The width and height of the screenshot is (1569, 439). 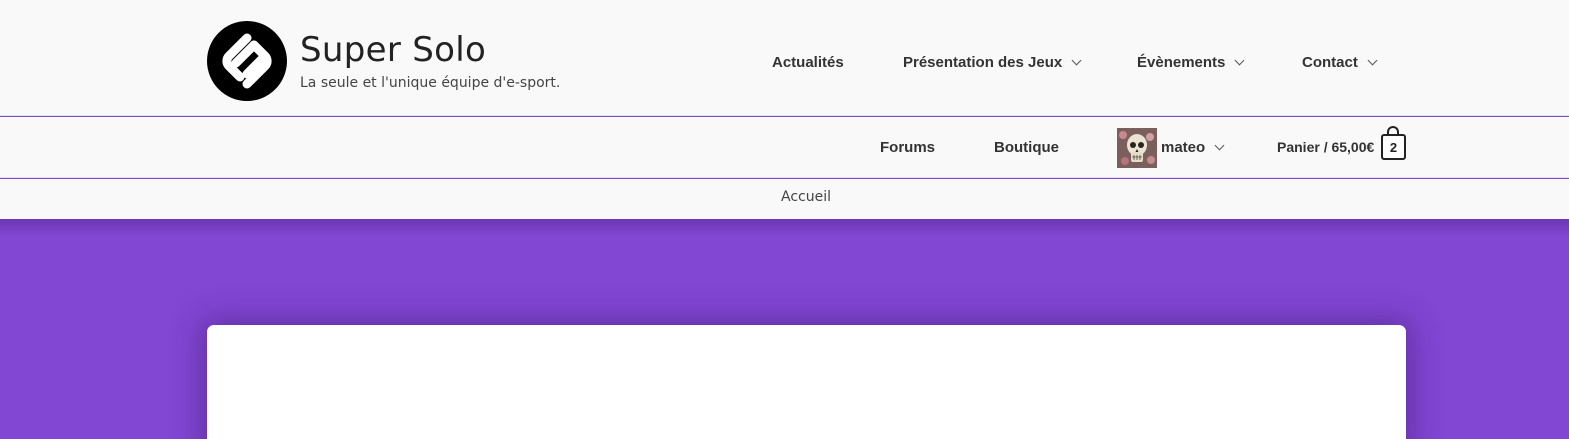 I want to click on nav-item-label: Présentation des Jeux, so click(x=983, y=62).